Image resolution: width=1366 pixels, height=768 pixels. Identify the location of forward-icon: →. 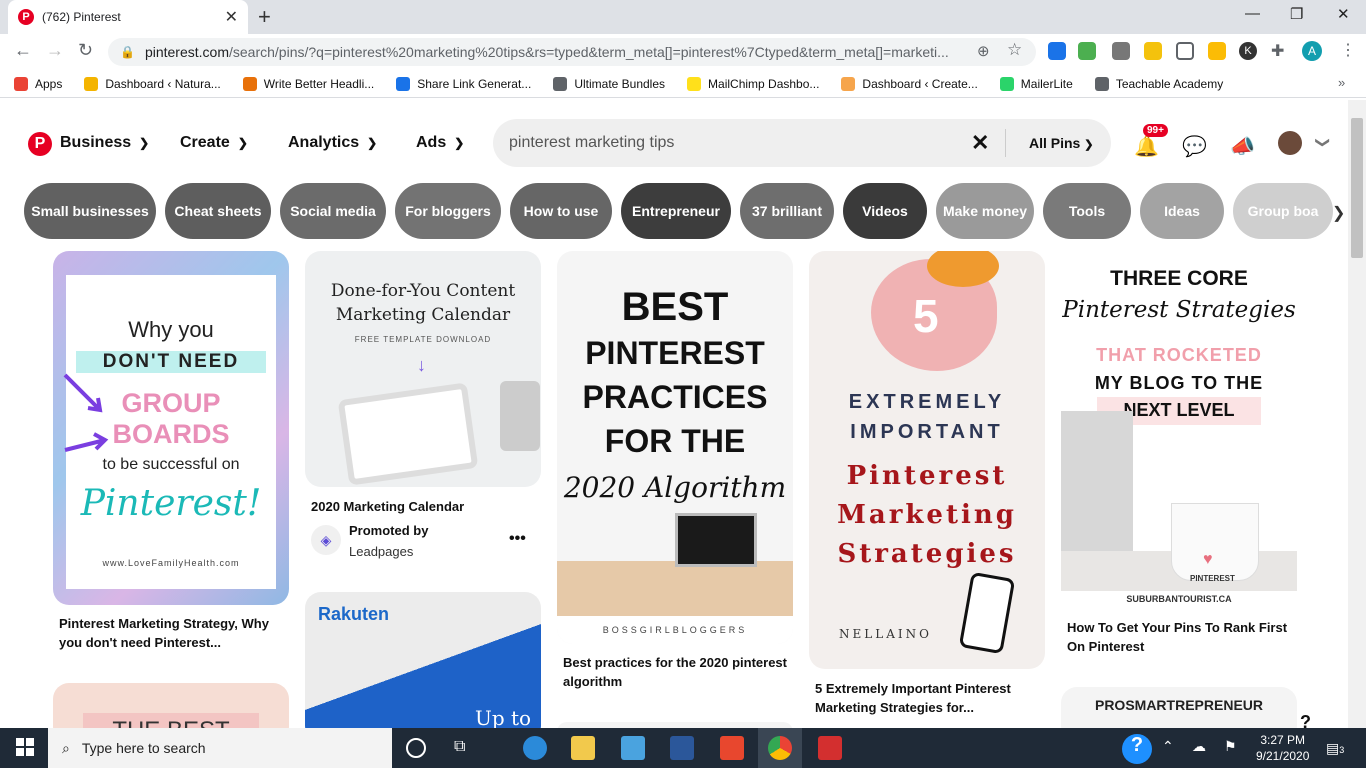
(55, 50).